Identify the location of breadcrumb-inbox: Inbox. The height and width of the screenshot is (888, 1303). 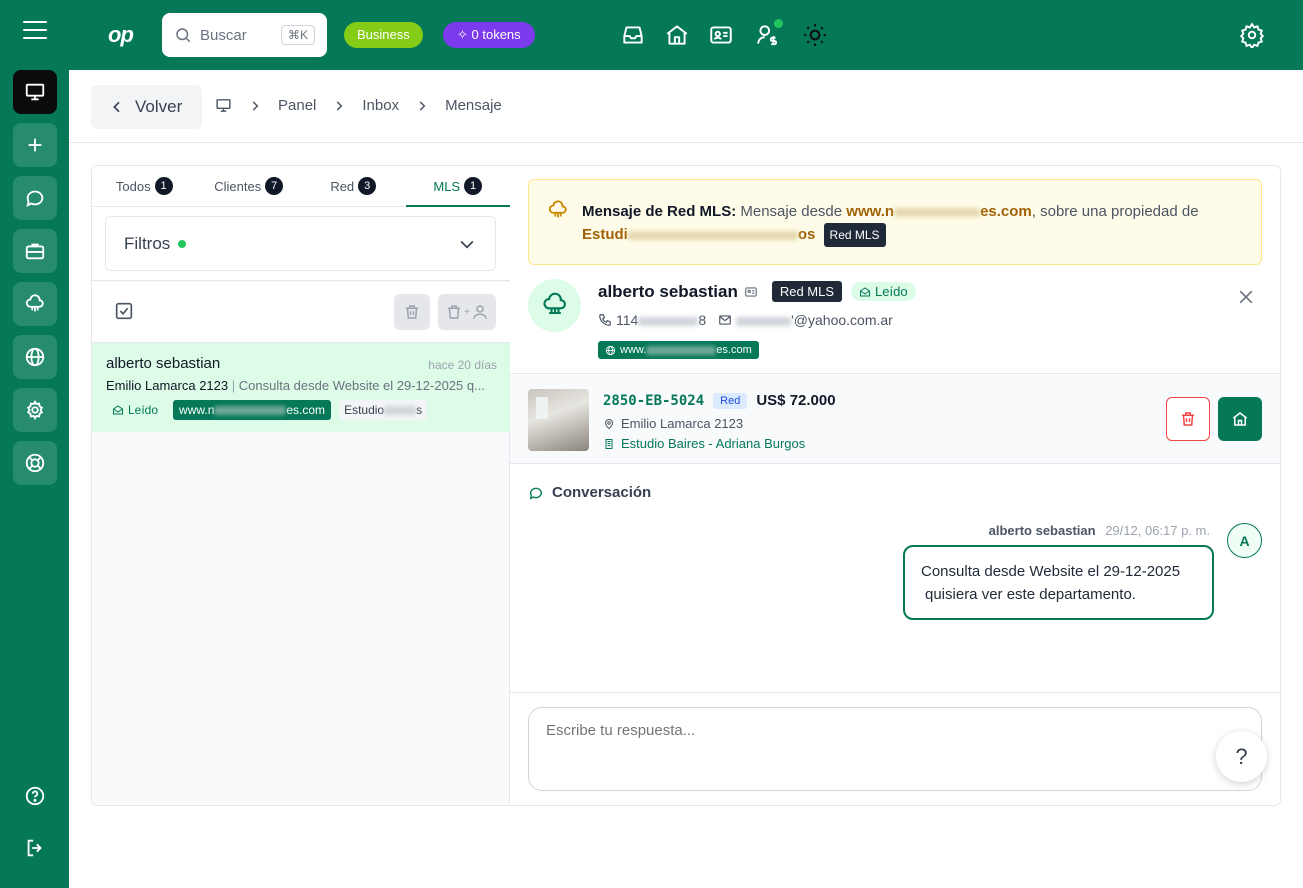
(380, 105).